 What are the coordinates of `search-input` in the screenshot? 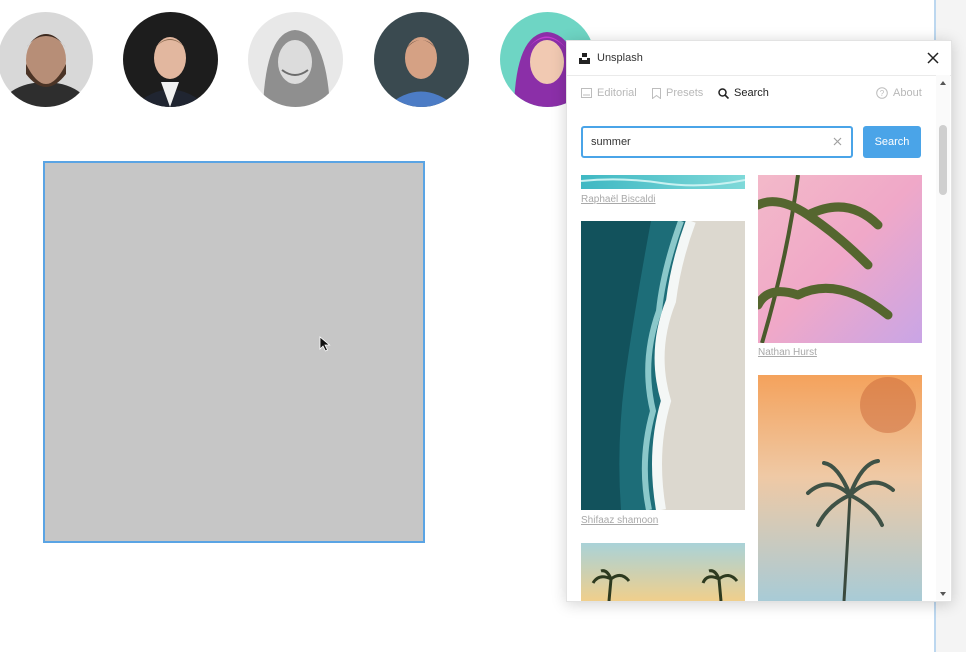 It's located at (717, 142).